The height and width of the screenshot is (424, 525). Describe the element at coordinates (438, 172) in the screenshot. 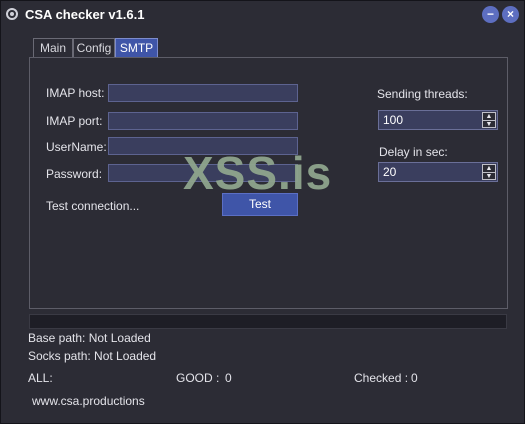

I see `delay-stepper: 20 ▲ ▼` at that location.